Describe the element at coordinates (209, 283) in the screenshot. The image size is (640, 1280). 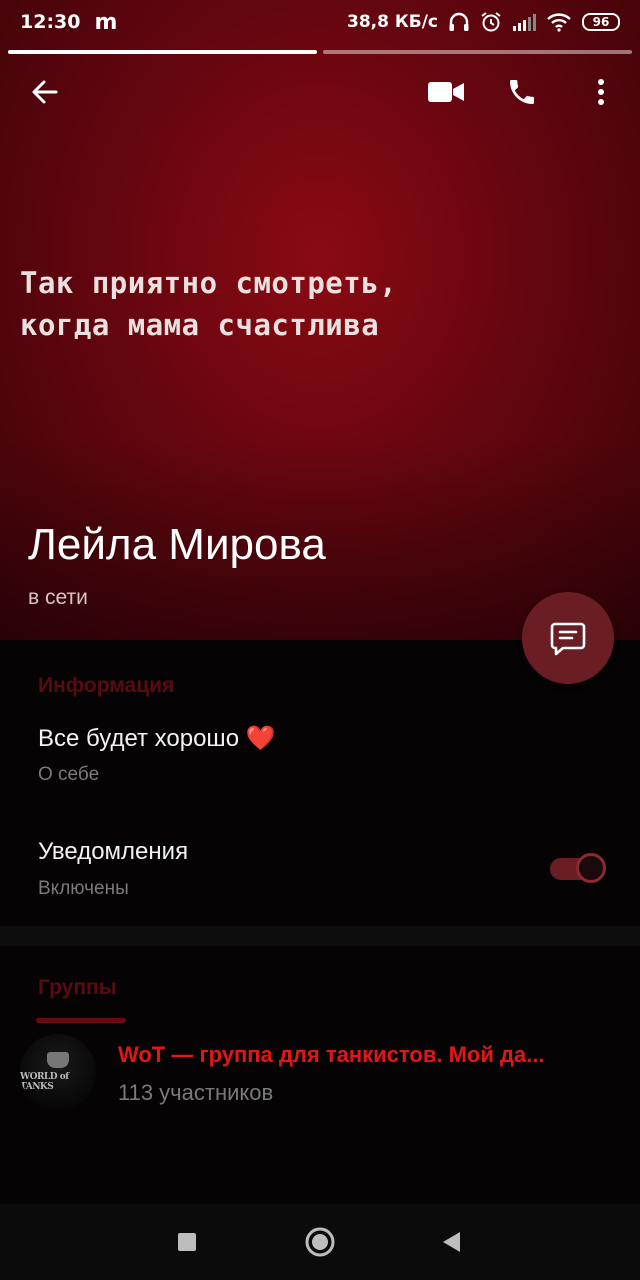
I see `cover-quote-line-1: Так приятно смотреть,` at that location.